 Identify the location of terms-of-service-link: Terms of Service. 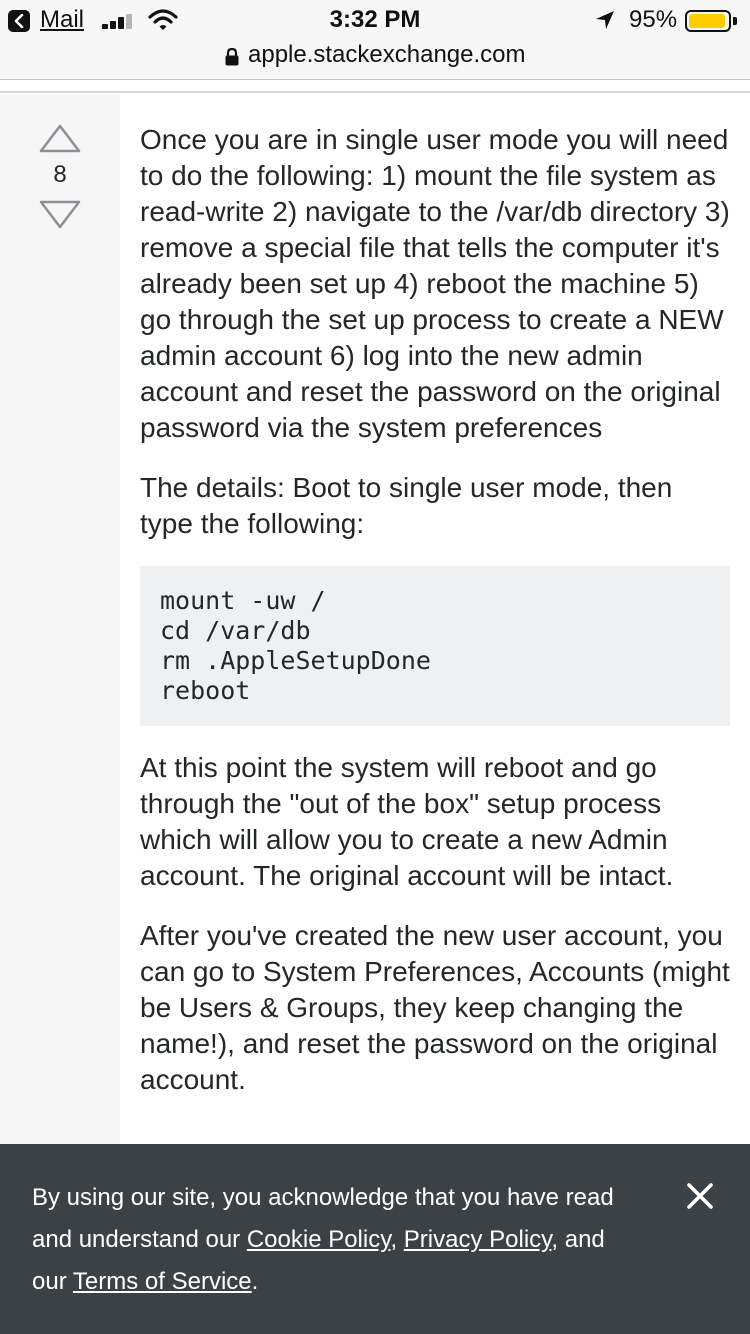
(162, 1281).